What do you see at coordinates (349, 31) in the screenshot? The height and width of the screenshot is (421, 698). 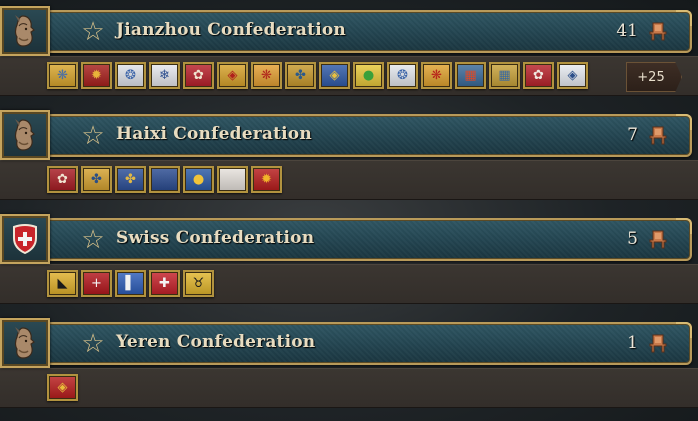 I see `confederation-header: ☆ Jianzhou Confederation 41` at bounding box center [349, 31].